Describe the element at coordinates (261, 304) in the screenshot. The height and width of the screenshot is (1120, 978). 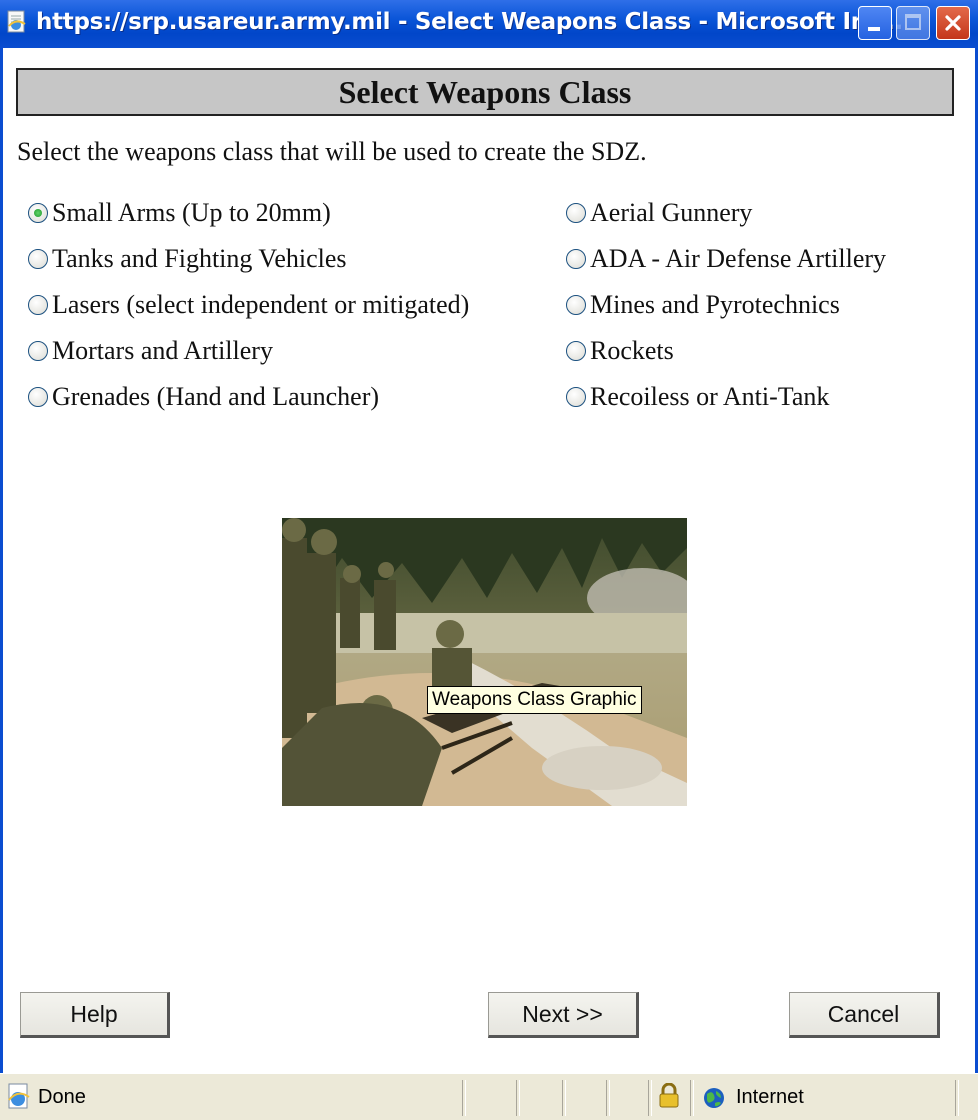
I see `option-label: Lasers (select independent or mitigated)` at that location.